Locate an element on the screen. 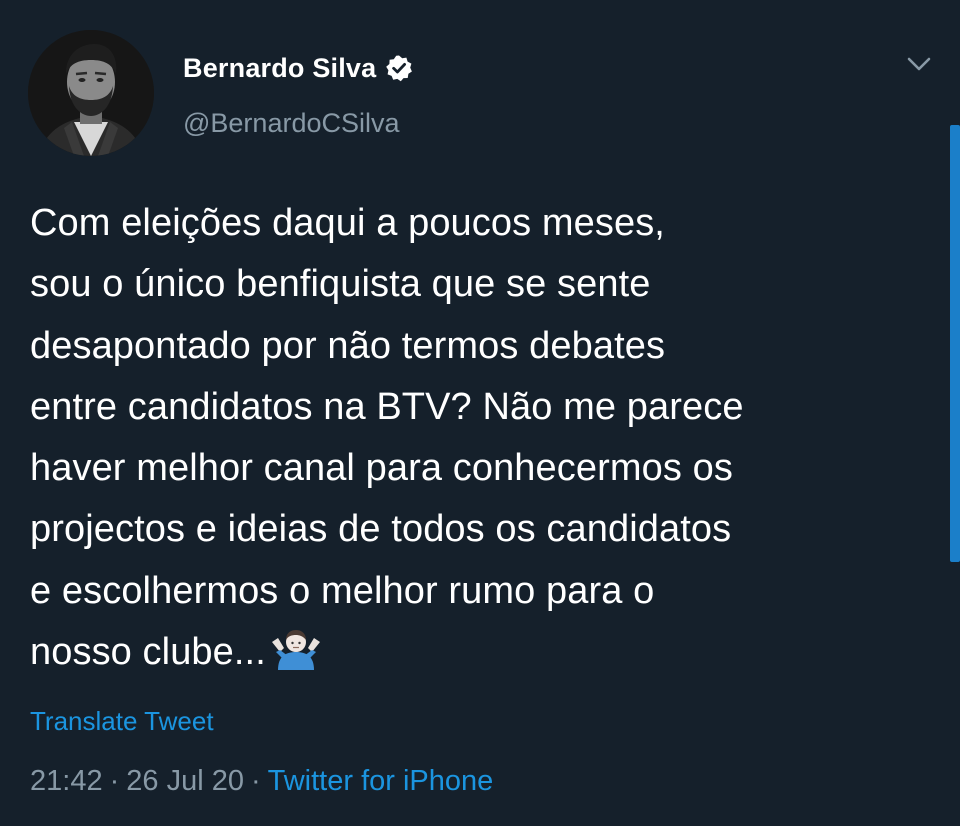  tweet-source-link: Twitter for iPhone is located at coordinates (381, 781).